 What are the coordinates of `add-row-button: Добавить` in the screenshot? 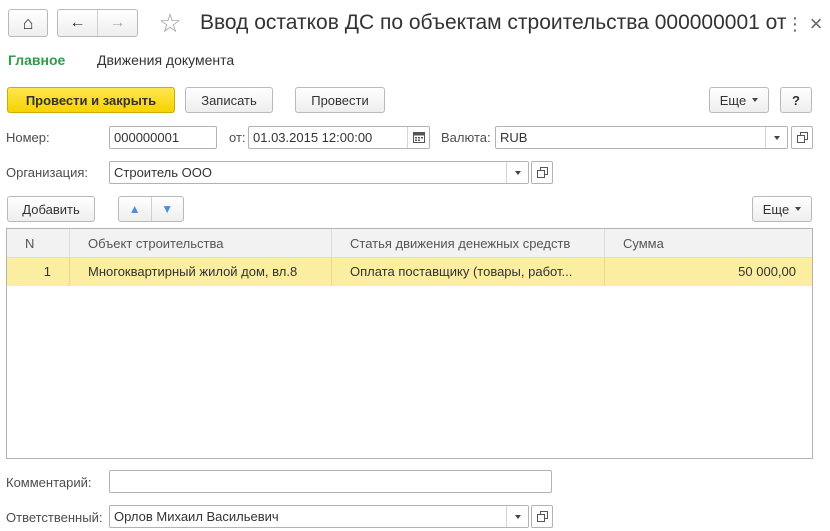 It's located at (51, 209).